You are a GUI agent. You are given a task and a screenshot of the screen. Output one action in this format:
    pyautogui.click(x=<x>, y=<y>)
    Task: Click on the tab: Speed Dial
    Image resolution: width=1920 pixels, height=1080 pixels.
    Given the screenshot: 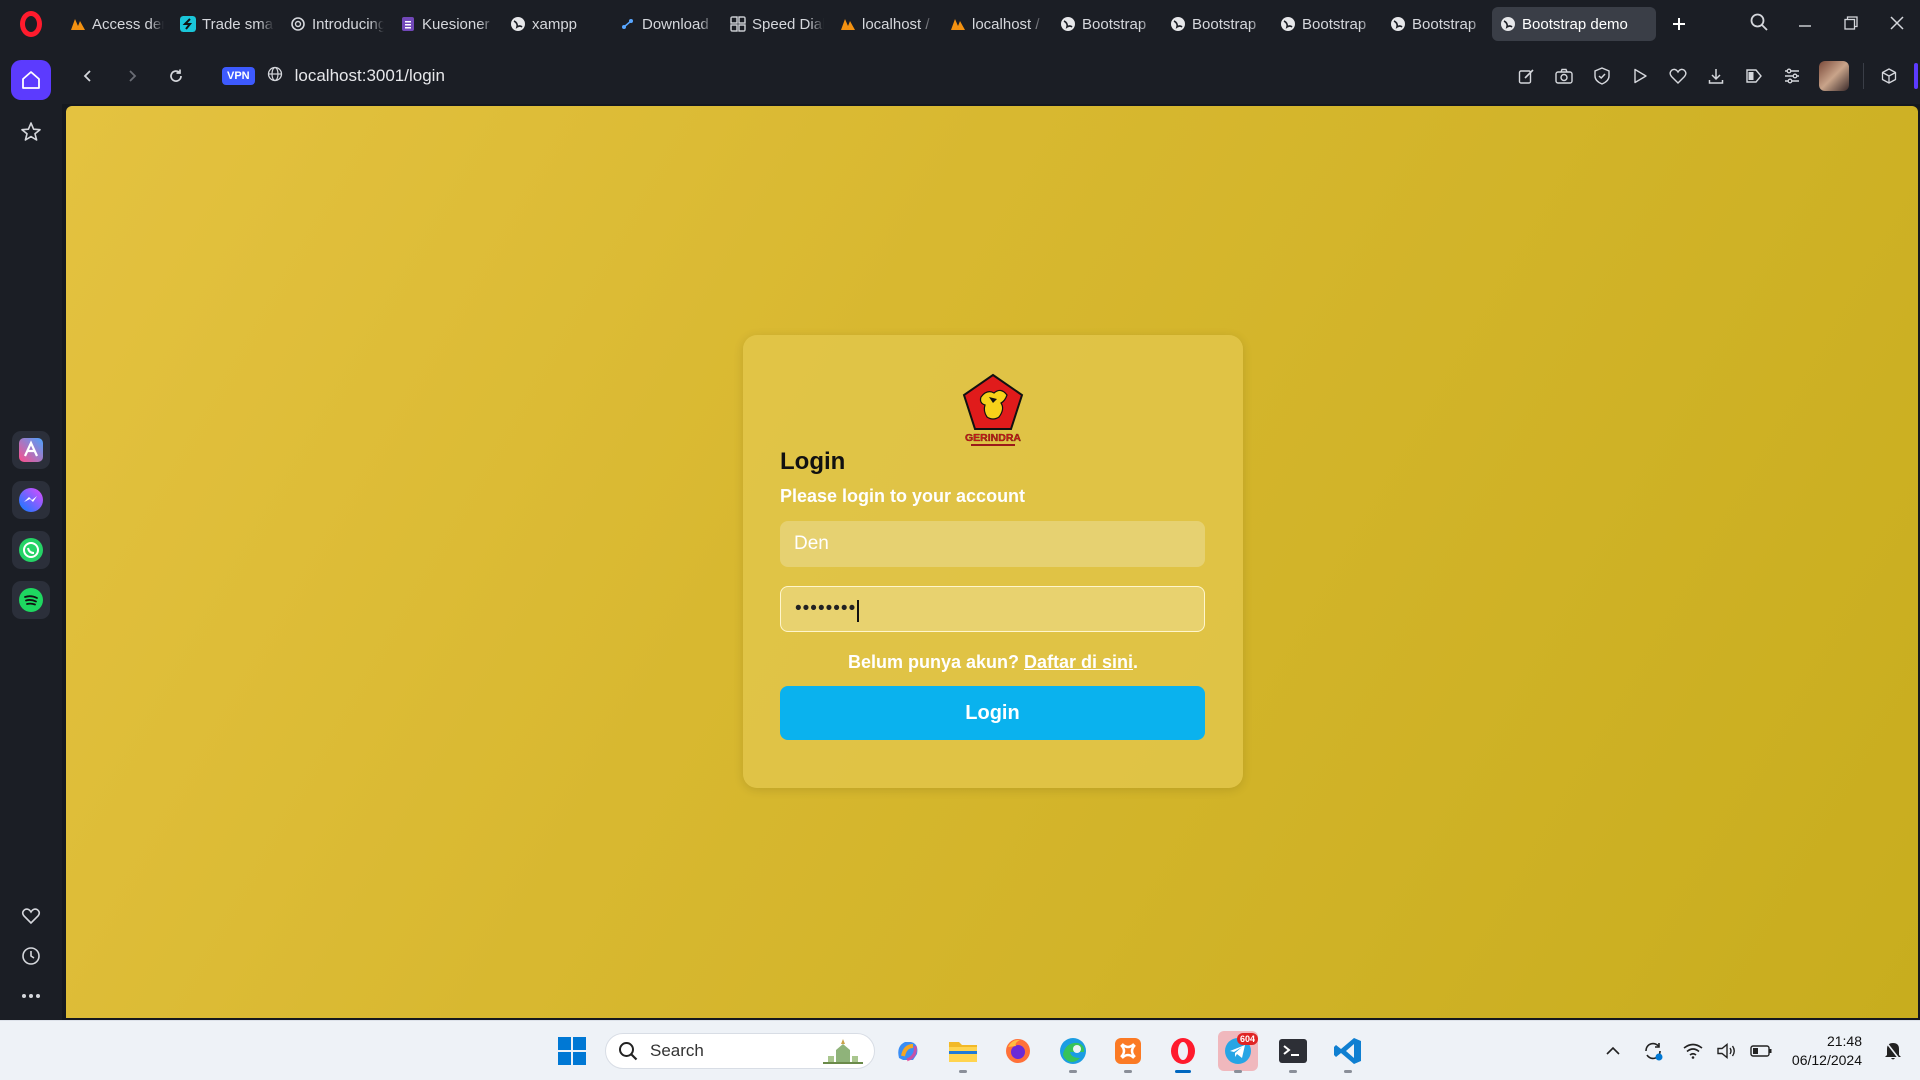 What is the action you would take?
    pyautogui.click(x=777, y=24)
    